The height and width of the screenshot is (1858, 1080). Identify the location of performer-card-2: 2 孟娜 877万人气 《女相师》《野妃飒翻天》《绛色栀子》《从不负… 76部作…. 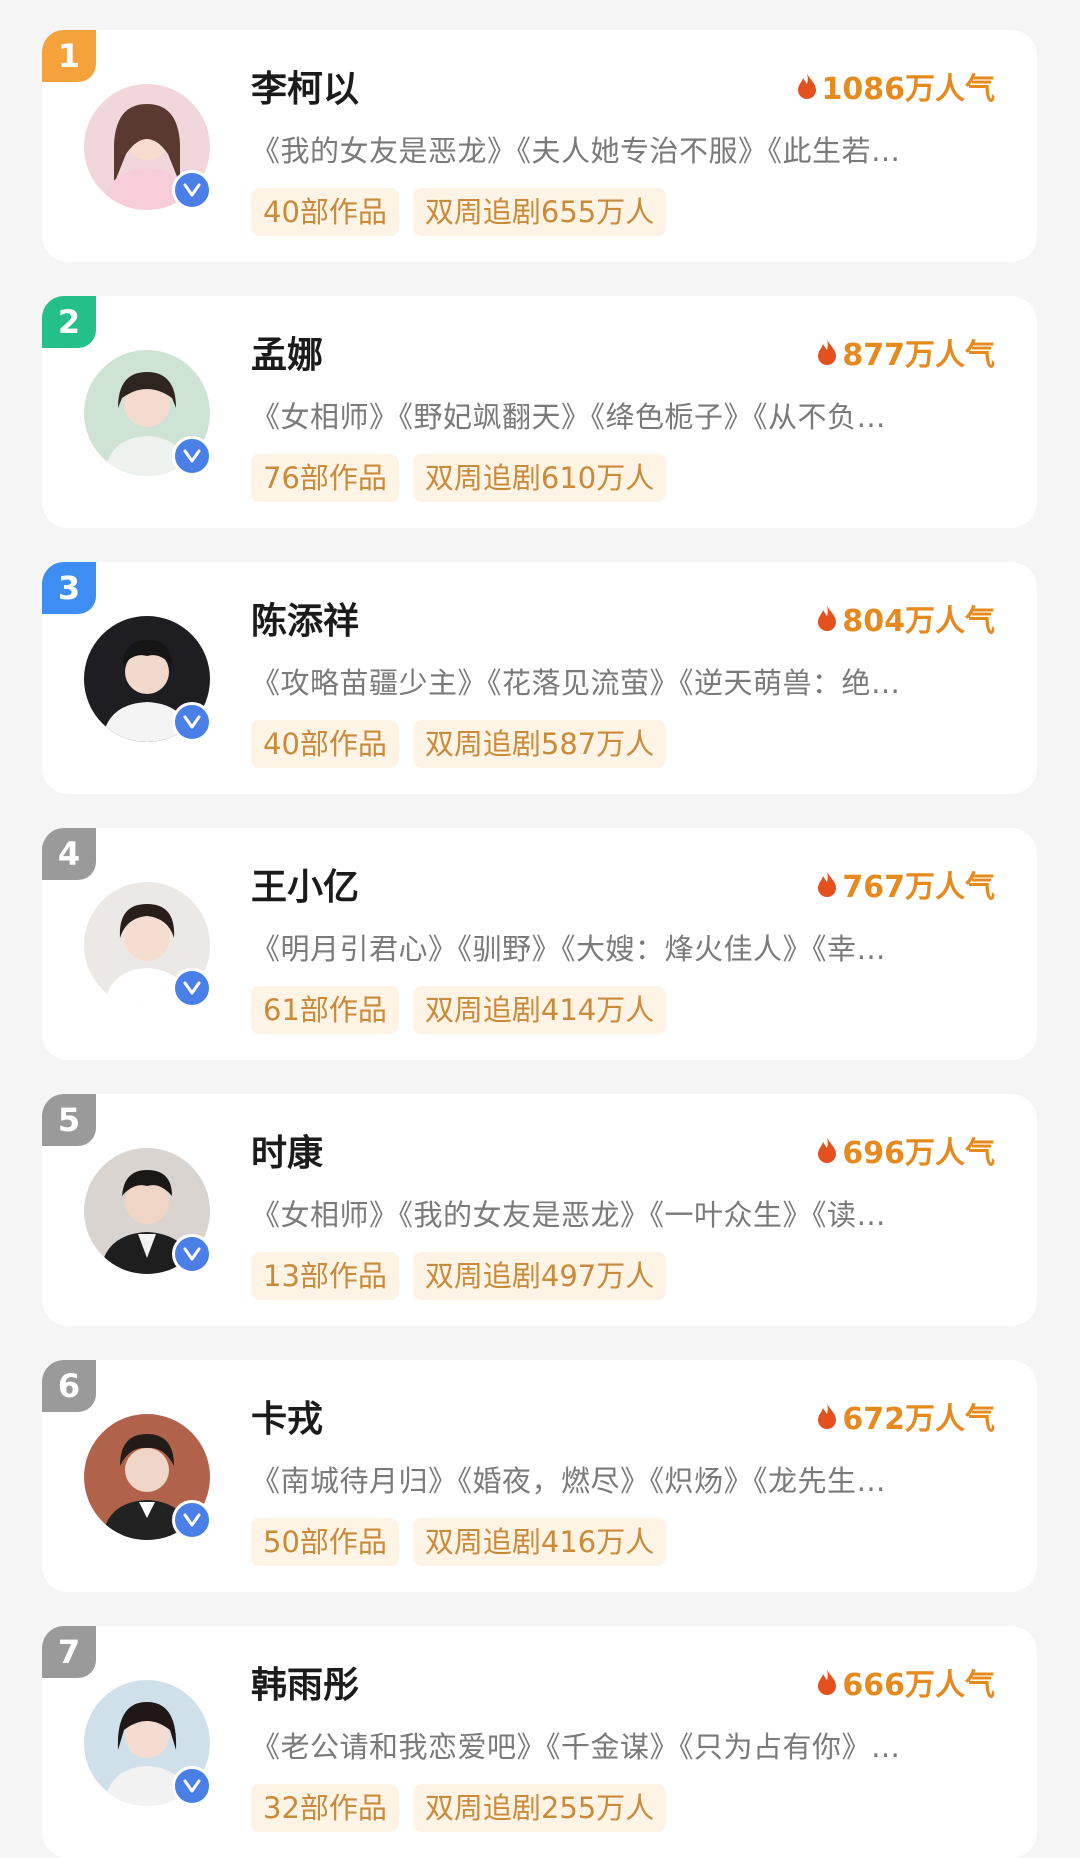
(539, 412).